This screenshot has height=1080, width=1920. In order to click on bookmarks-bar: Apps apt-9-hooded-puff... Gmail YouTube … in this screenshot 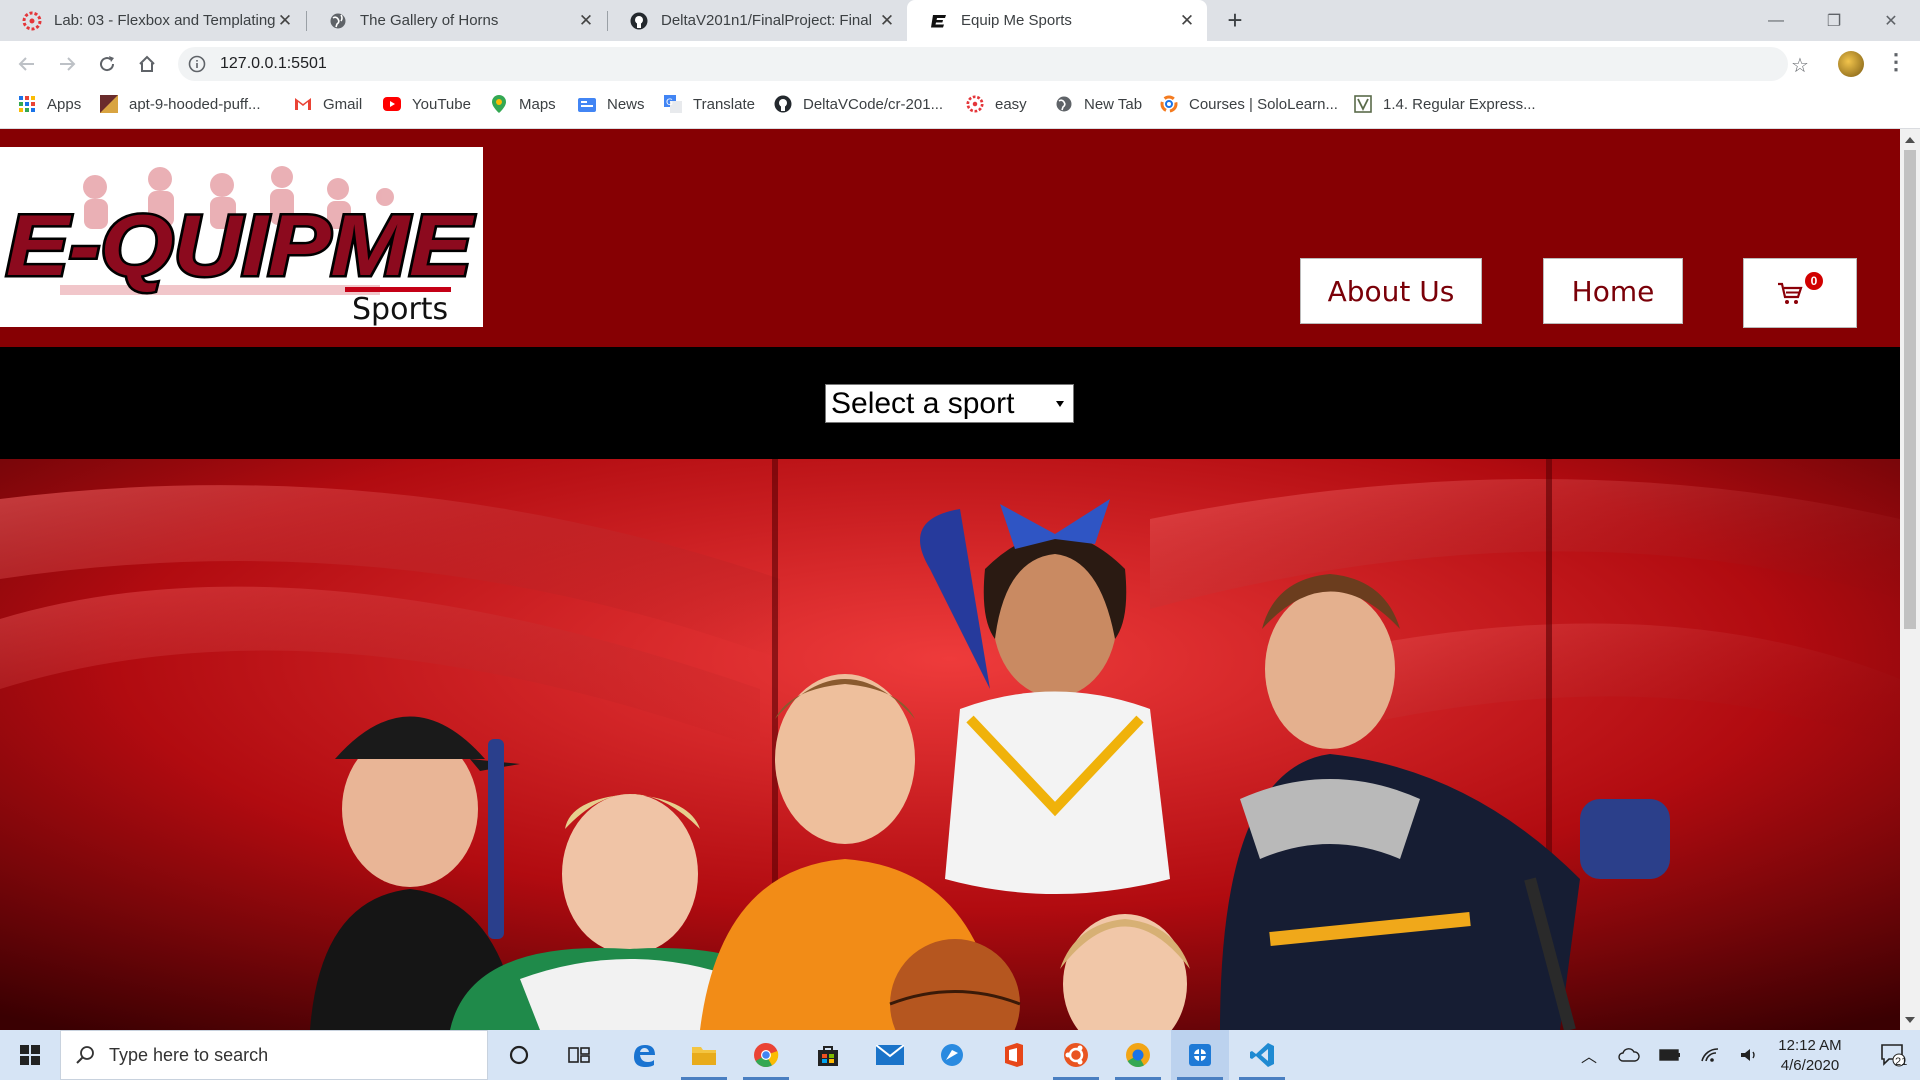, I will do `click(960, 108)`.